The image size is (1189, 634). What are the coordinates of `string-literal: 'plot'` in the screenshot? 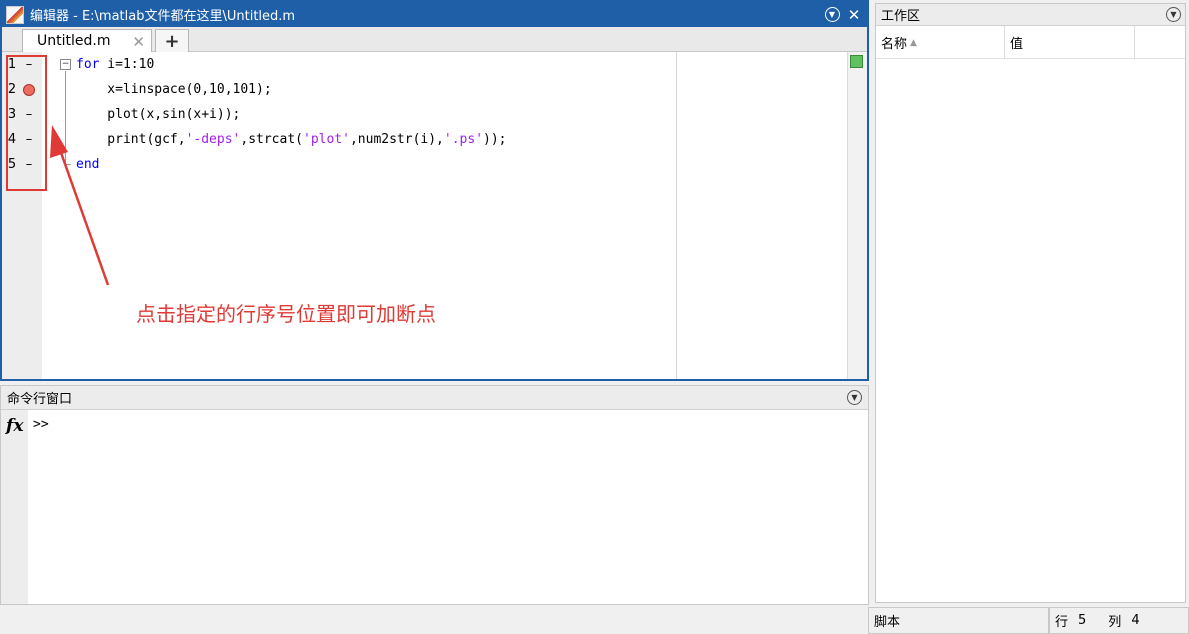 It's located at (326, 139).